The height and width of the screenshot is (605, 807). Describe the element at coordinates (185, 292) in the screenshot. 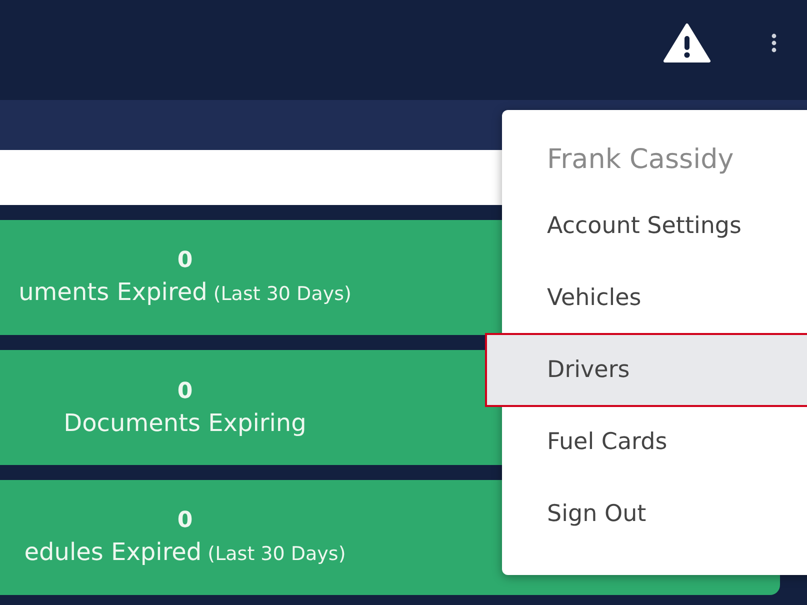

I see `stat-label: uments Expired (Last 30 Days)` at that location.